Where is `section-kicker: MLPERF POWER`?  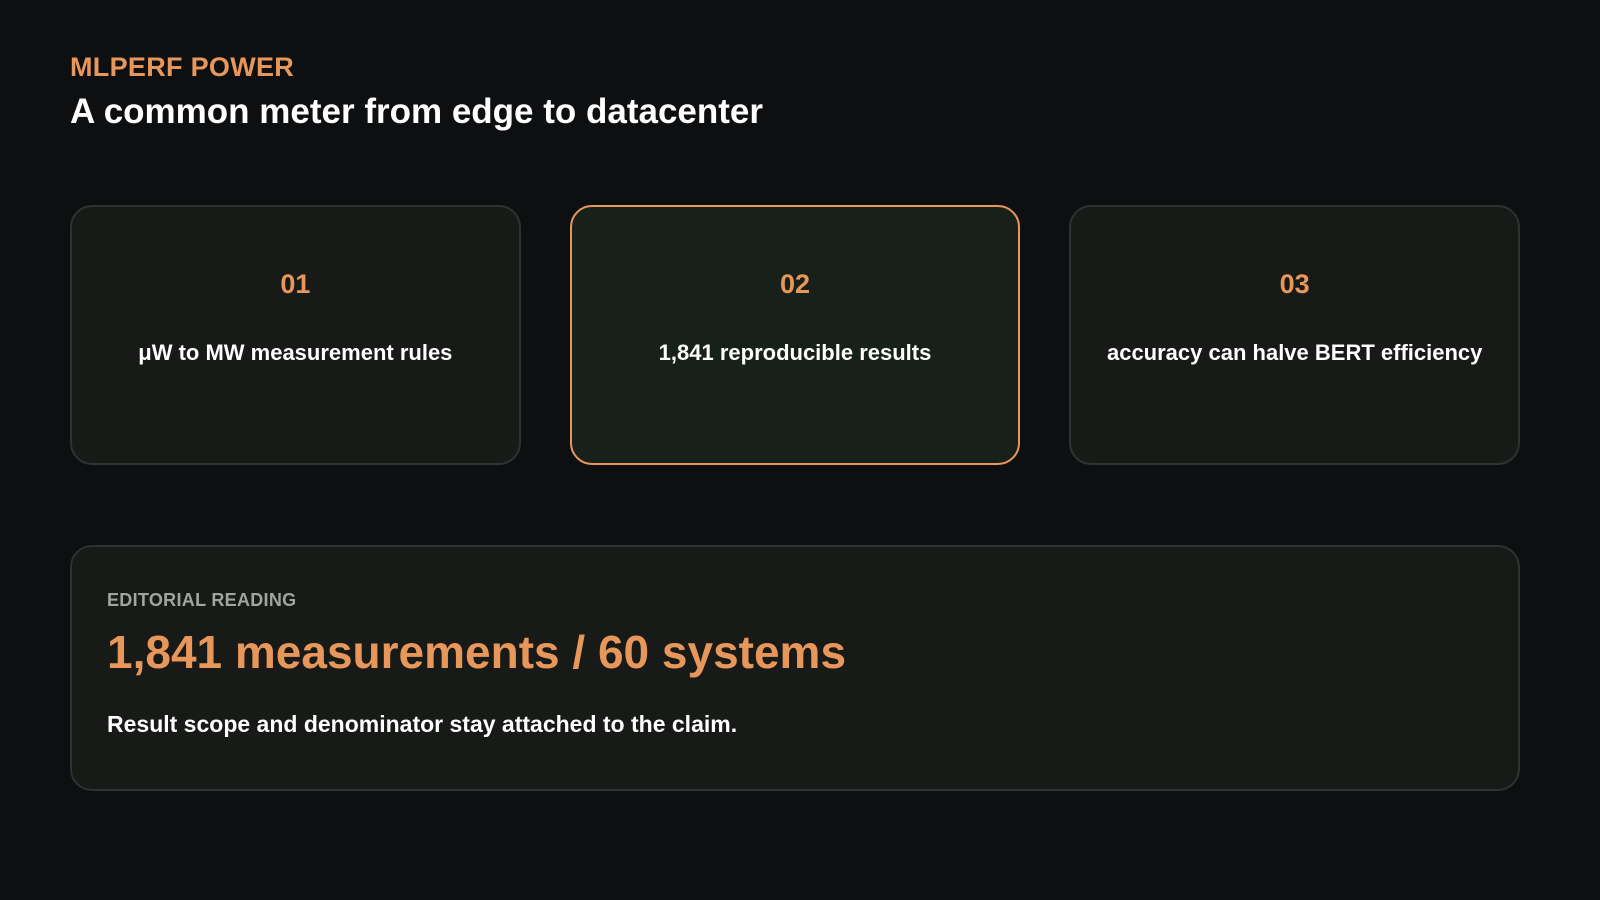
section-kicker: MLPERF POWER is located at coordinates (182, 67).